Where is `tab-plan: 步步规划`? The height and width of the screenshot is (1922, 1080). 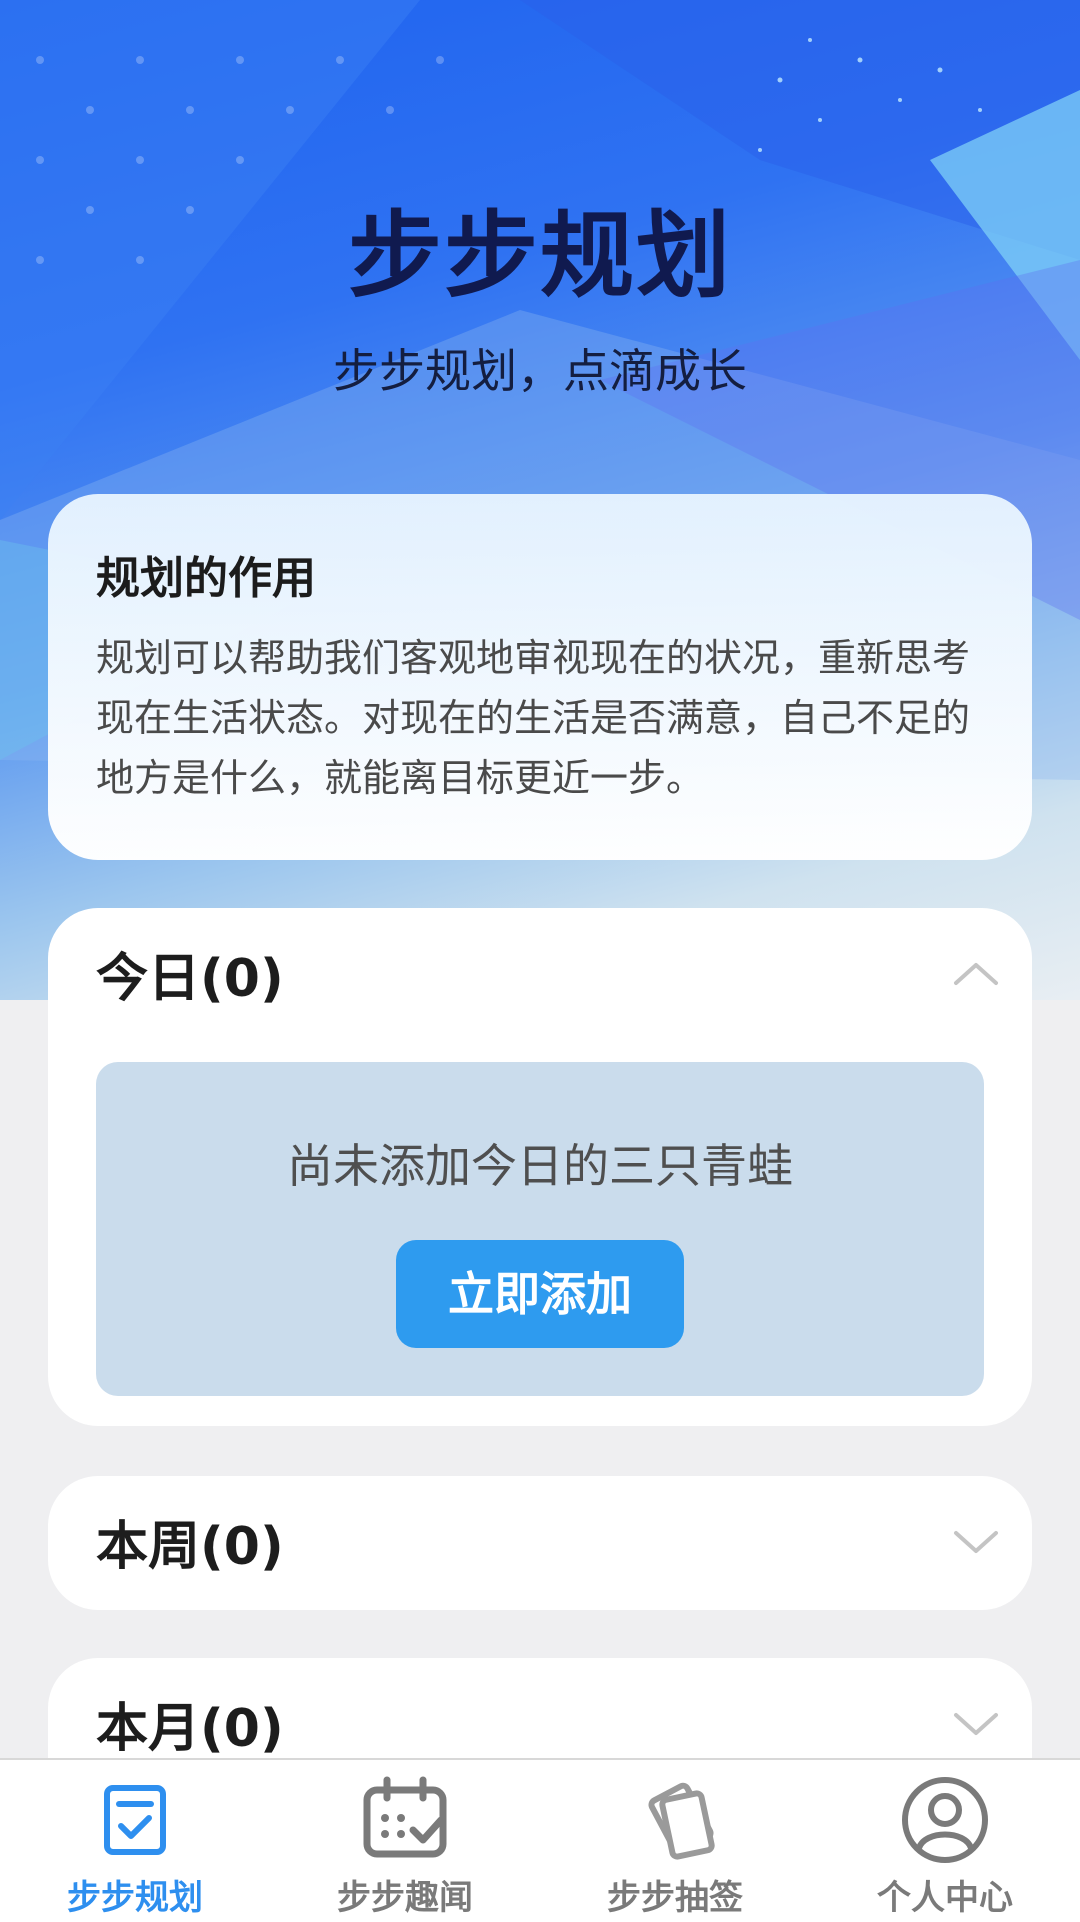 tab-plan: 步步规划 is located at coordinates (135, 1841).